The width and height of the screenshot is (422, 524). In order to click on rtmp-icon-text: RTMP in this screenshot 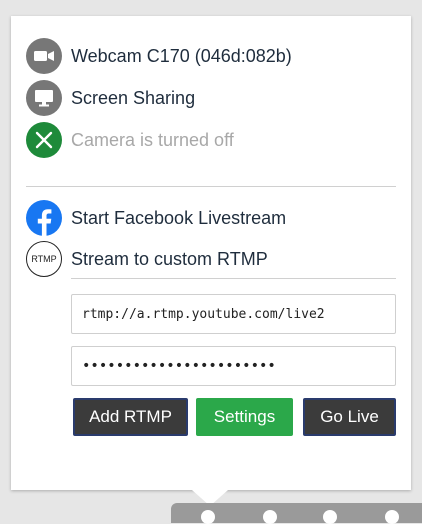, I will do `click(44, 259)`.